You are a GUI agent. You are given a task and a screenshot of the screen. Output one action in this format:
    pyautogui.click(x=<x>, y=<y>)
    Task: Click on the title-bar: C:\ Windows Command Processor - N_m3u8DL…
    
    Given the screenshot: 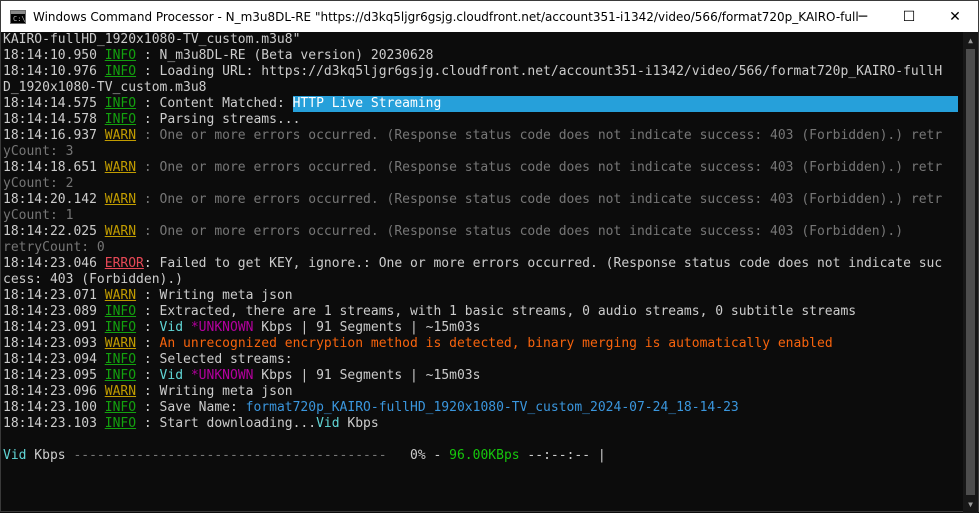 What is the action you would take?
    pyautogui.click(x=489, y=16)
    